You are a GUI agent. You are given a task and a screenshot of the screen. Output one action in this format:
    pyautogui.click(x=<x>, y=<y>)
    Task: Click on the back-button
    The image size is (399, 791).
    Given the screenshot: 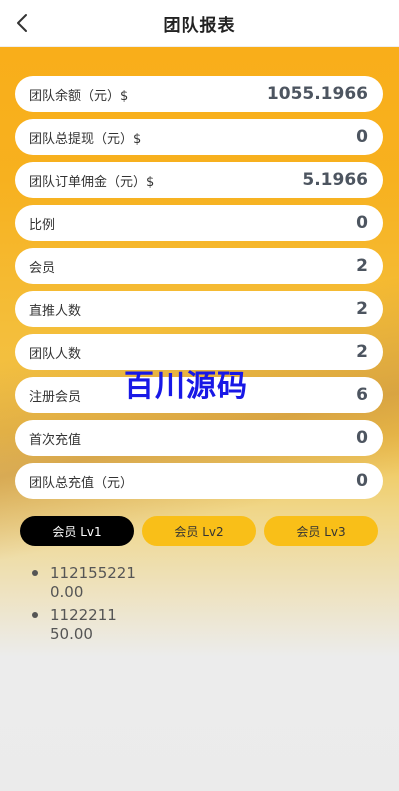 What is the action you would take?
    pyautogui.click(x=23, y=23)
    